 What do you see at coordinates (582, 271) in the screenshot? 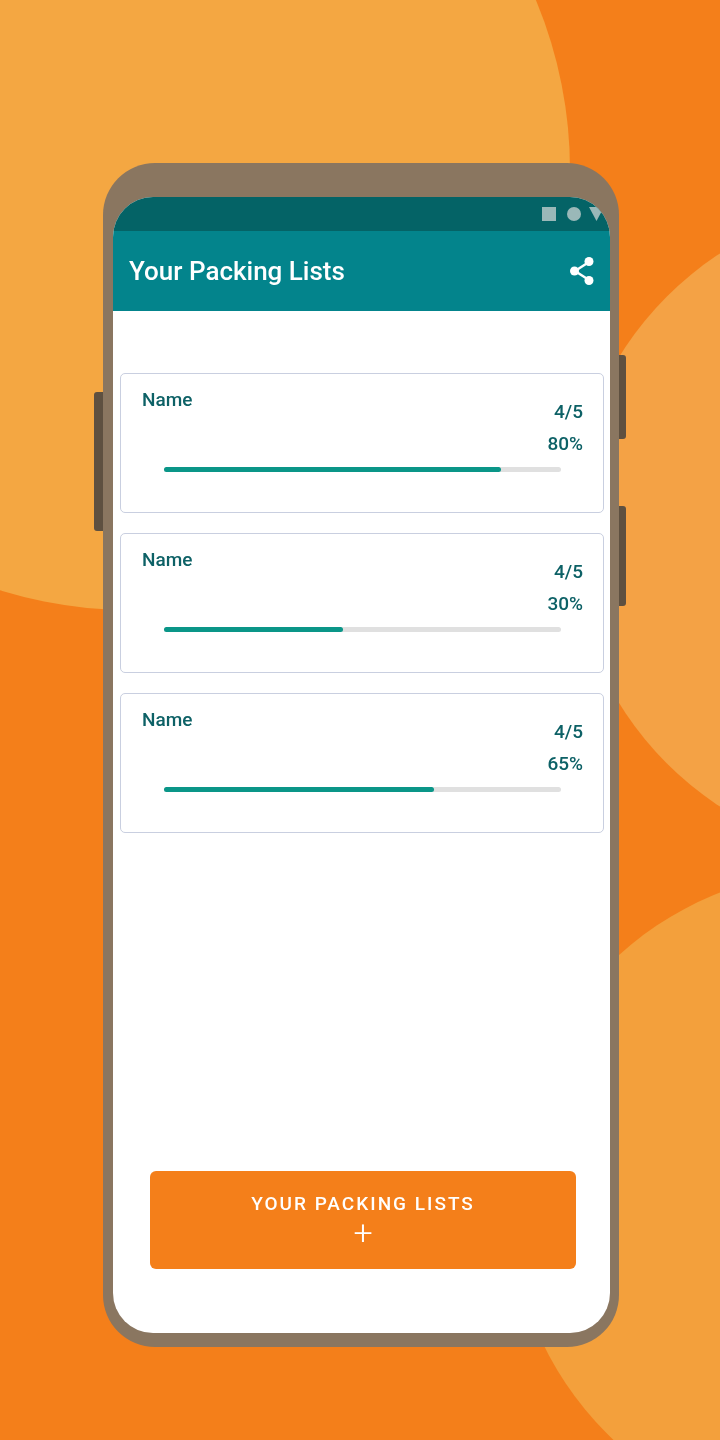
I see `share-icon` at bounding box center [582, 271].